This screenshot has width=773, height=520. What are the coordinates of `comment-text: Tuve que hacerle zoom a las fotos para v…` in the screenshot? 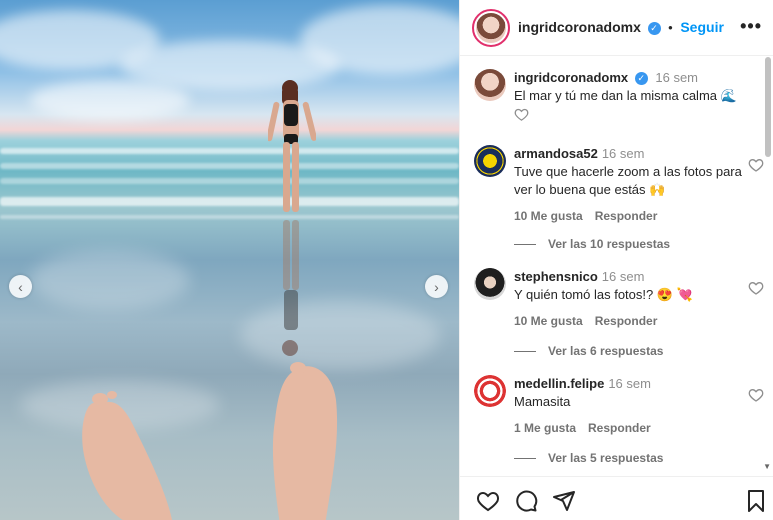 It's located at (628, 180).